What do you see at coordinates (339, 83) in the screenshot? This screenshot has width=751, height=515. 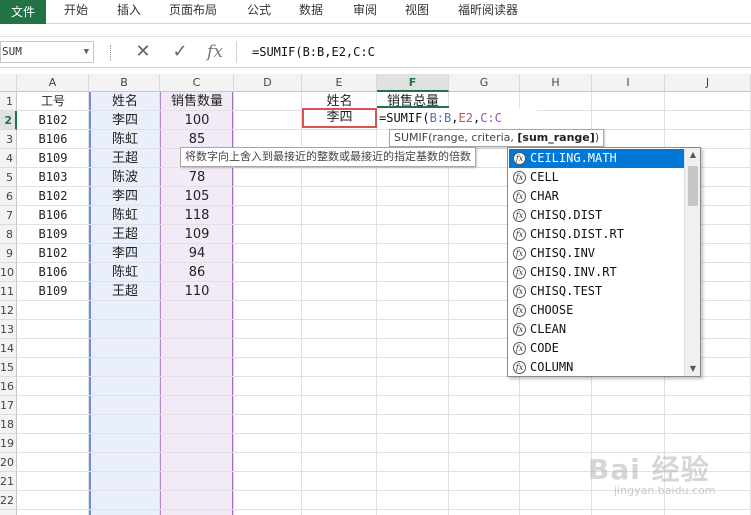 I see `column-header-e: E` at bounding box center [339, 83].